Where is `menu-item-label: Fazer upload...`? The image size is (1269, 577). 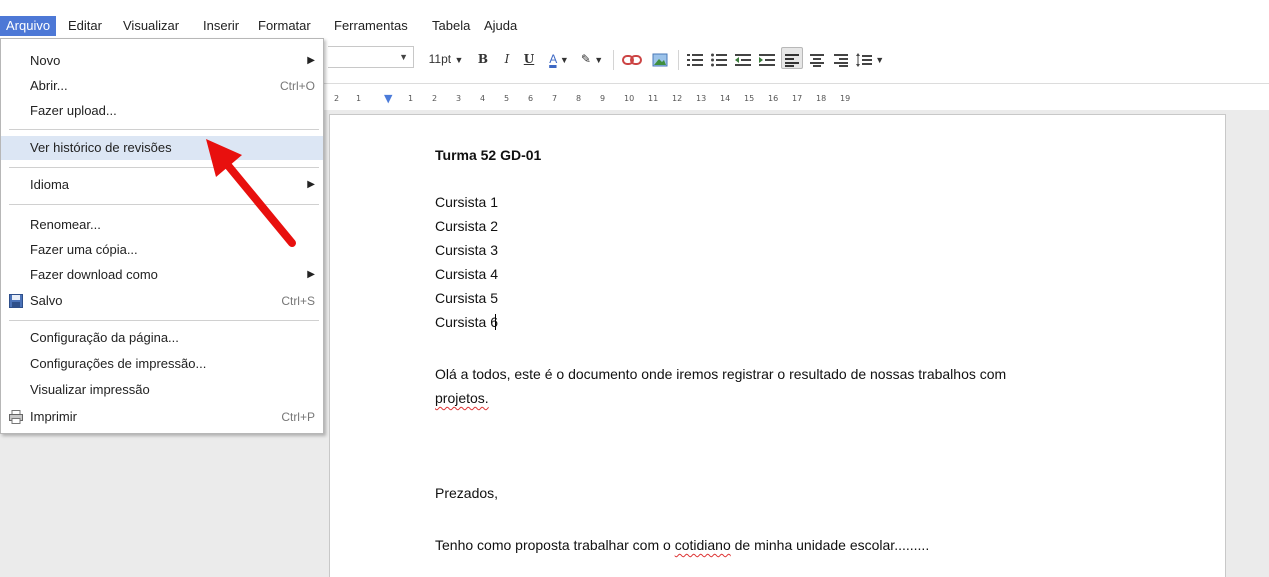
menu-item-label: Fazer upload... is located at coordinates (73, 110).